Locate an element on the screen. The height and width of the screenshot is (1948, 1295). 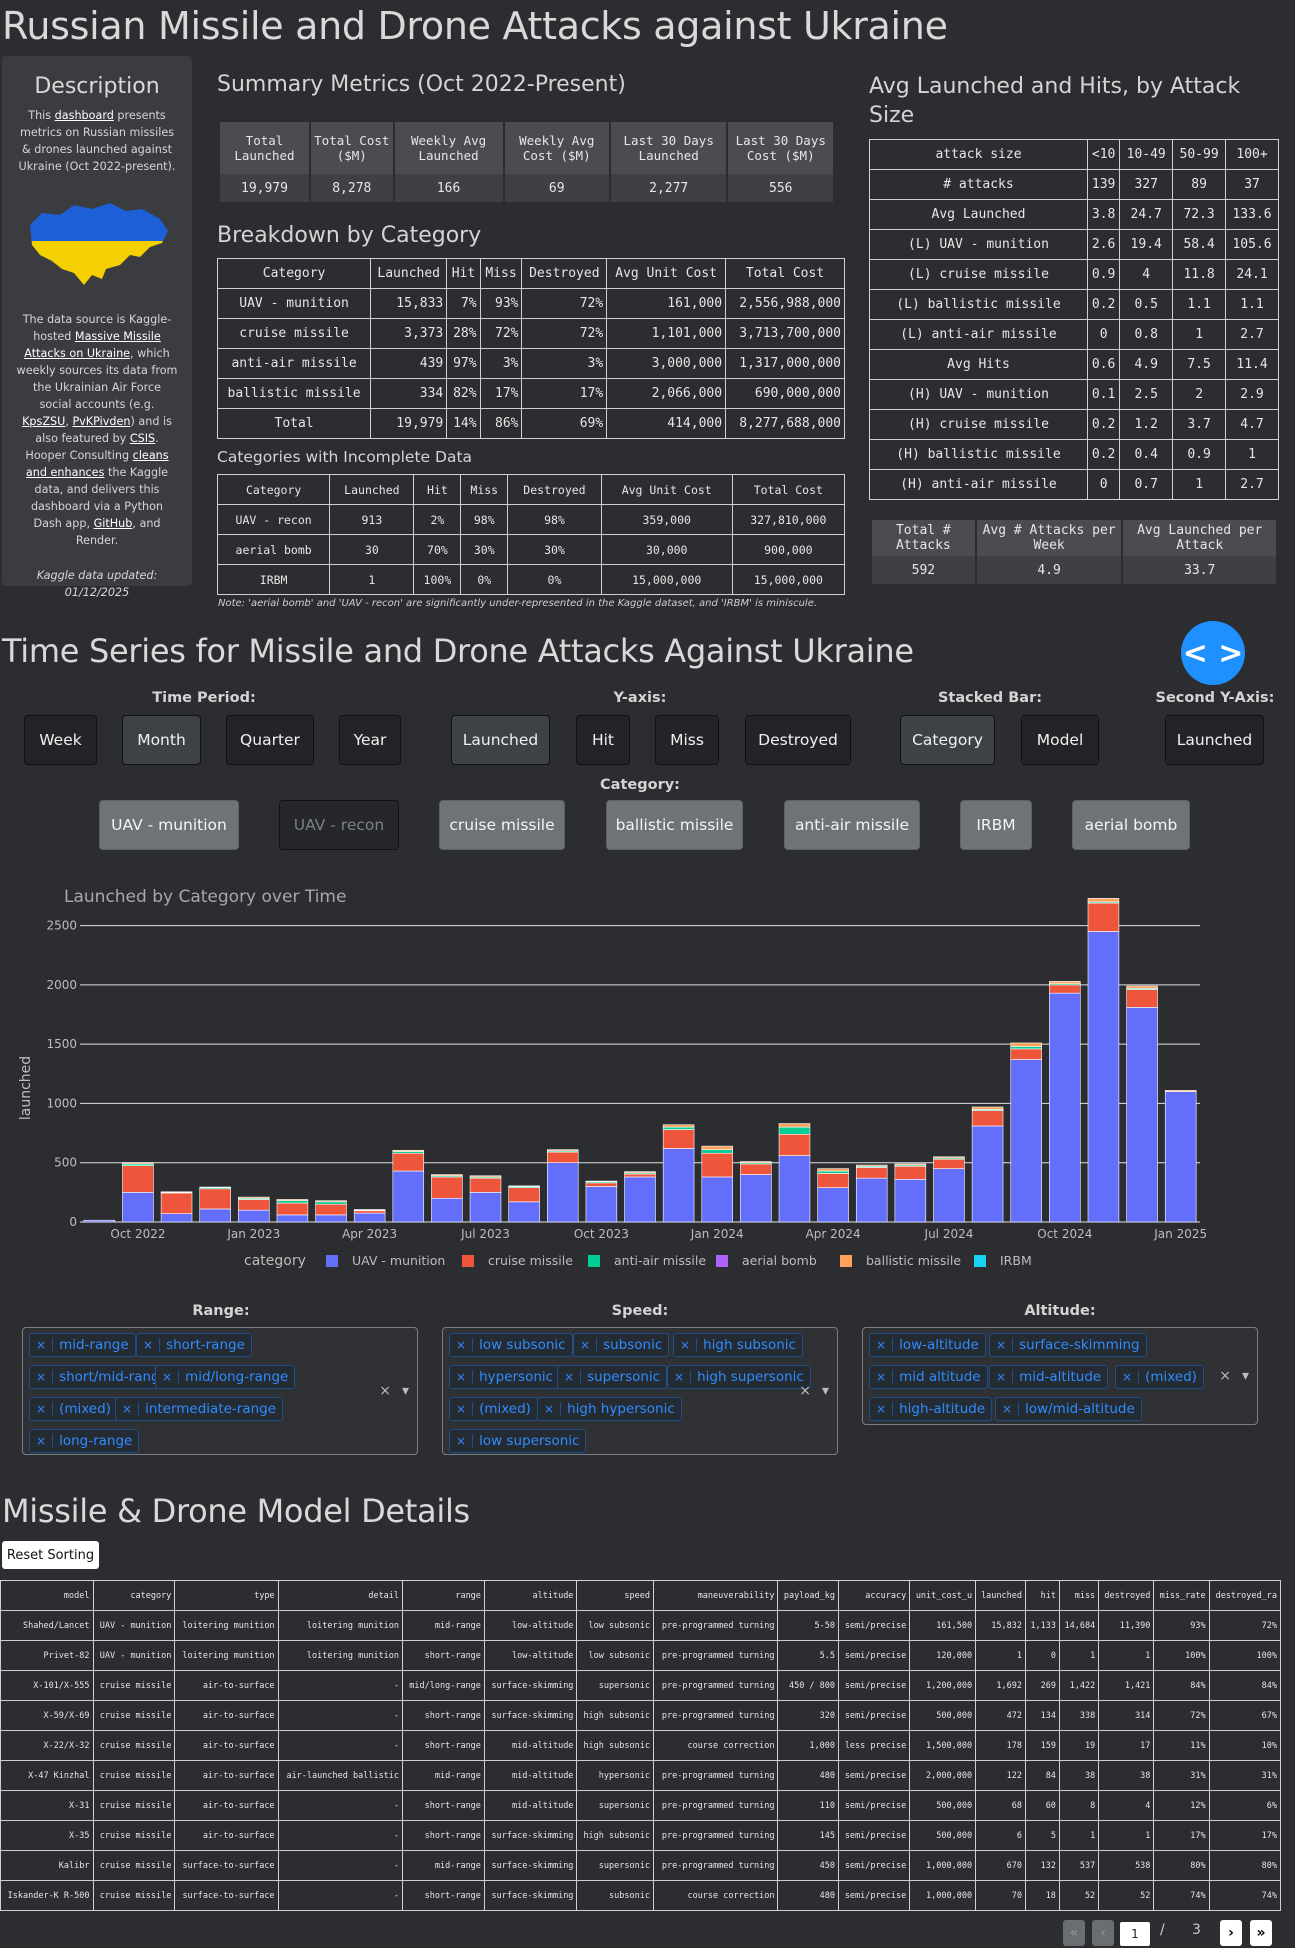
dashboard-link: dashboard is located at coordinates (84, 115).